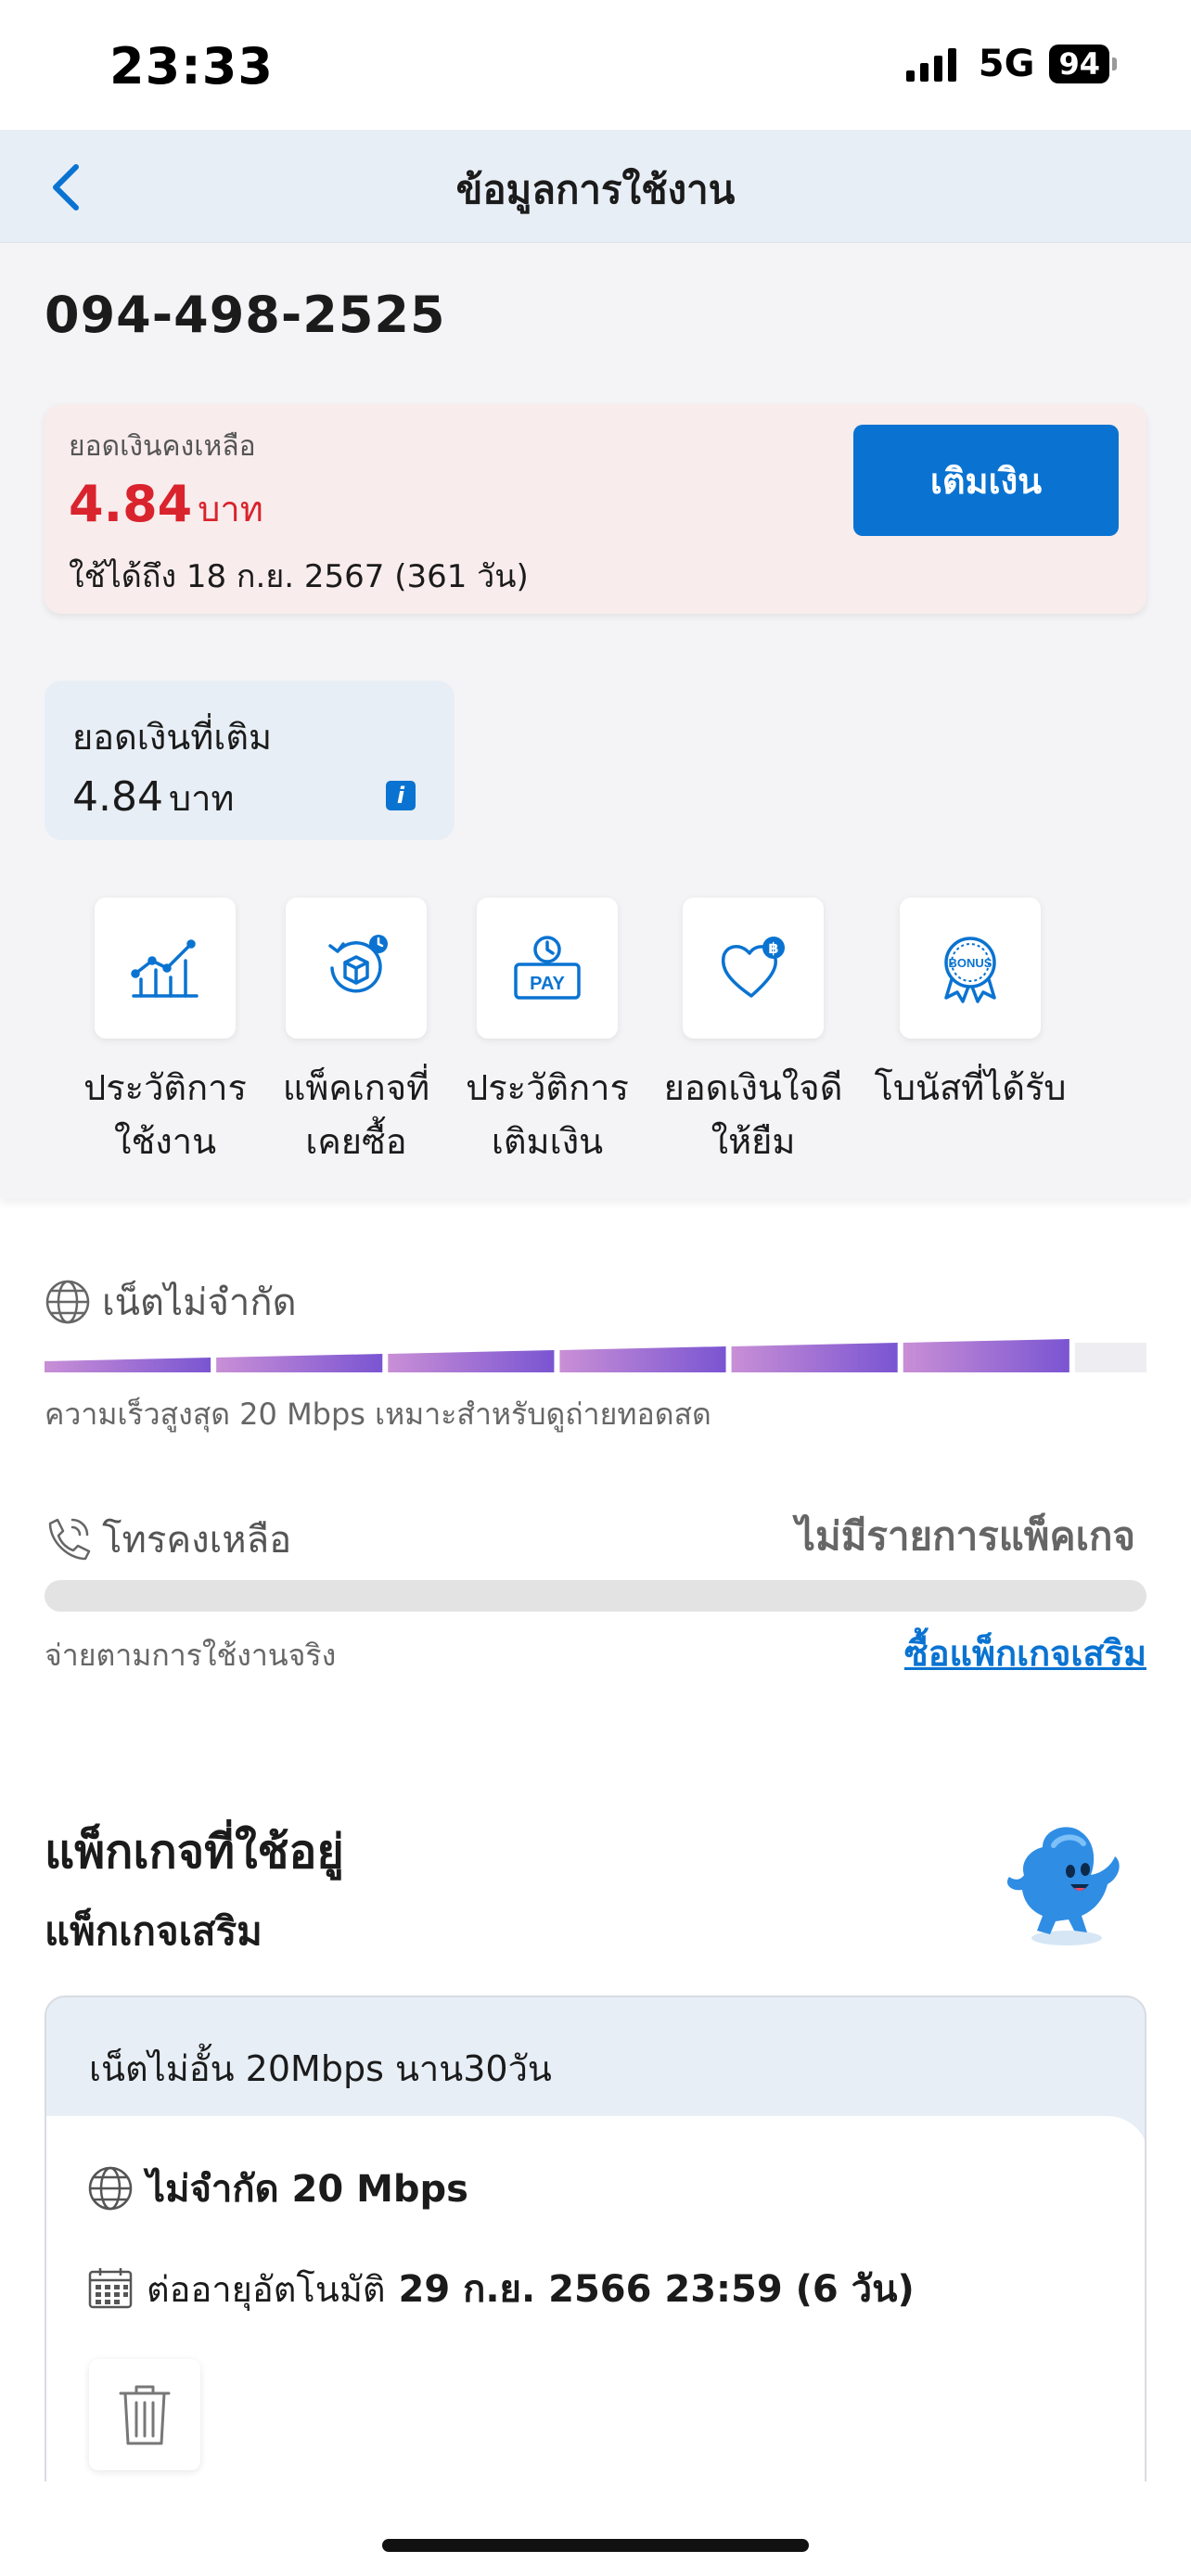  Describe the element at coordinates (165, 1115) in the screenshot. I see `shortcut-label: ประวัติการ ใช้งาน` at that location.